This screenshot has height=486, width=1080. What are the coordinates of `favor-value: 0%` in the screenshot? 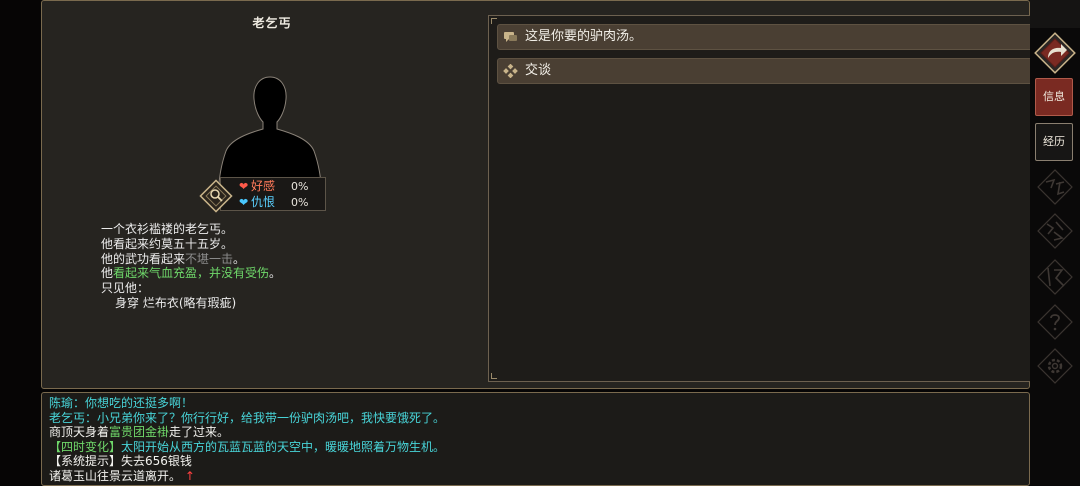 It's located at (300, 186).